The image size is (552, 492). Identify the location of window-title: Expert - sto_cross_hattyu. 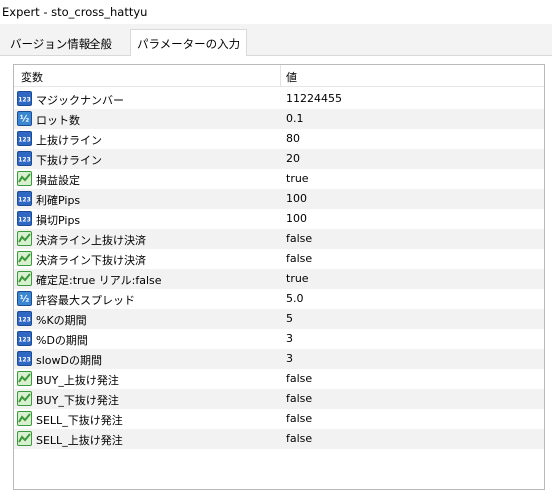
(276, 12).